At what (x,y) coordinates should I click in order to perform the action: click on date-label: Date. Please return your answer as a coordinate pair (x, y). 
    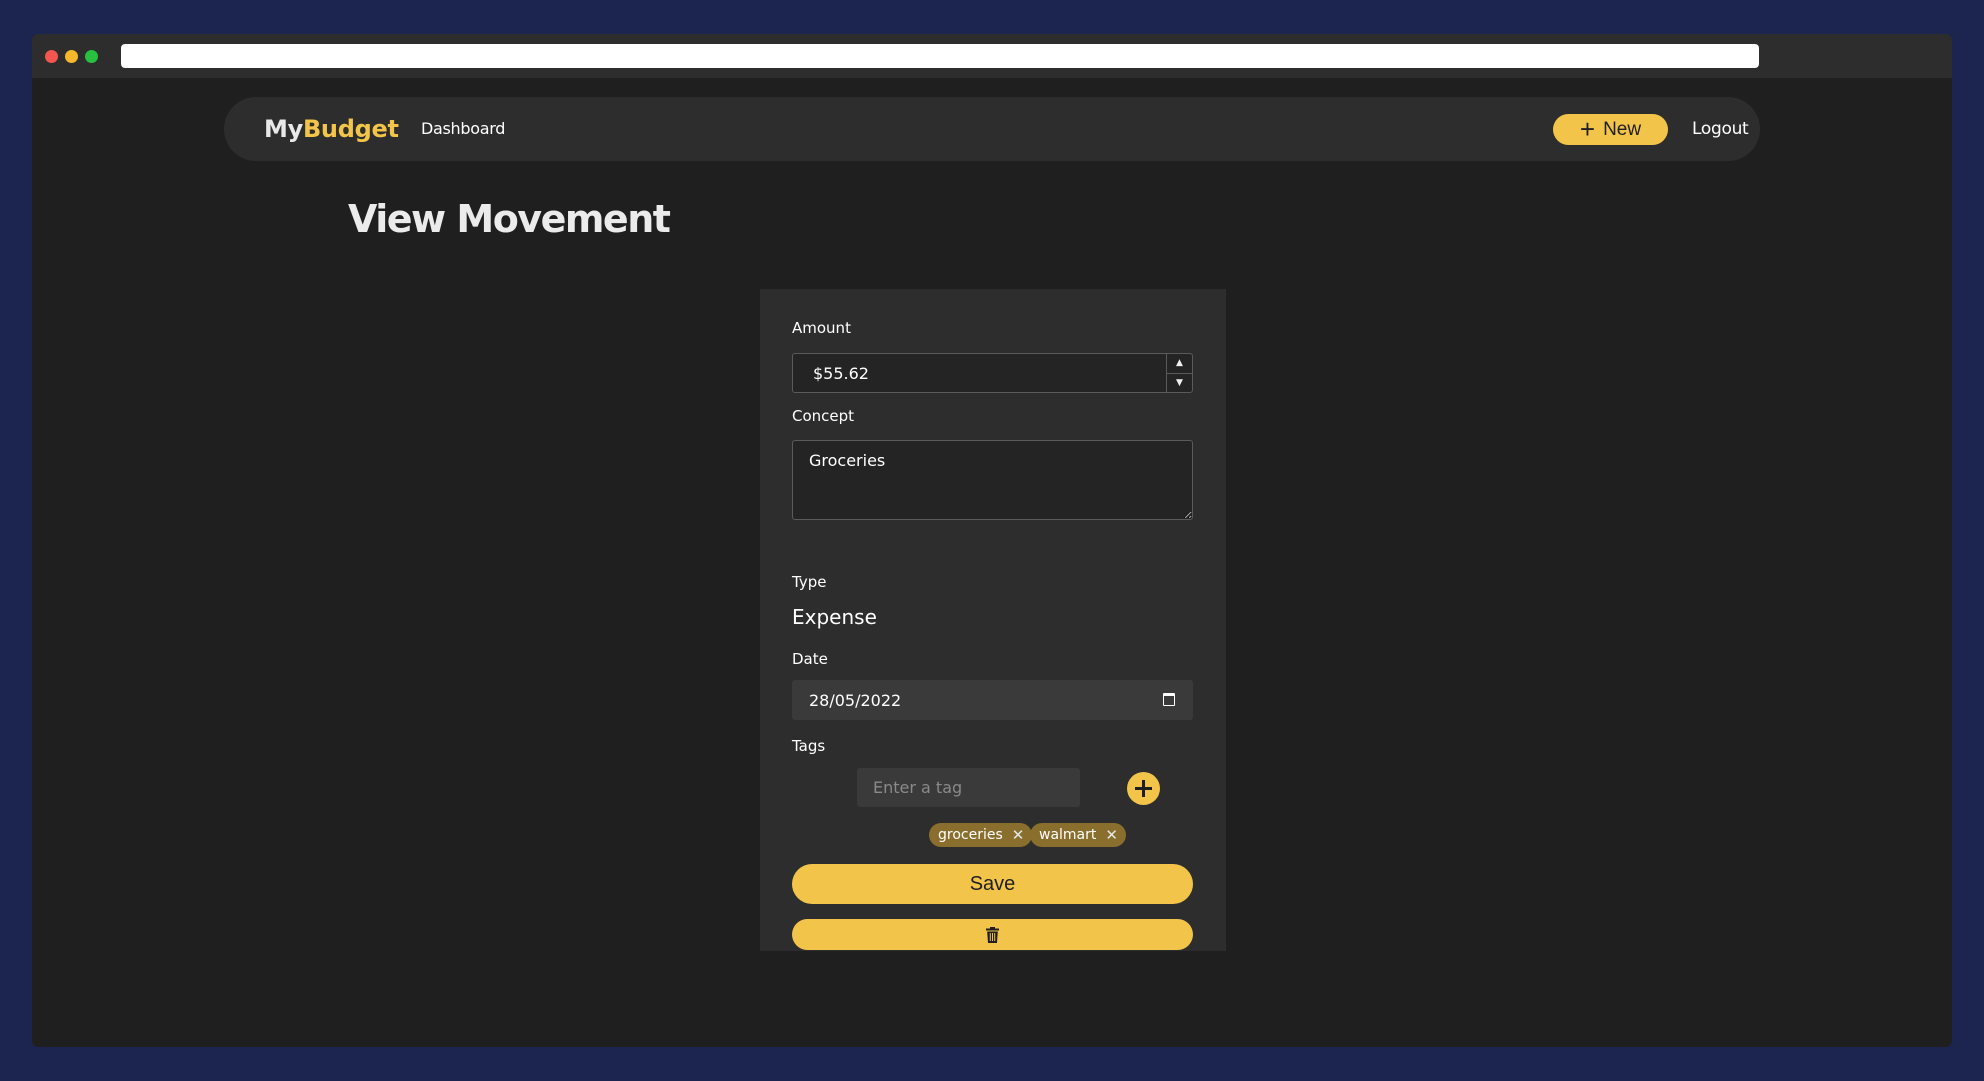
    Looking at the image, I should click on (810, 659).